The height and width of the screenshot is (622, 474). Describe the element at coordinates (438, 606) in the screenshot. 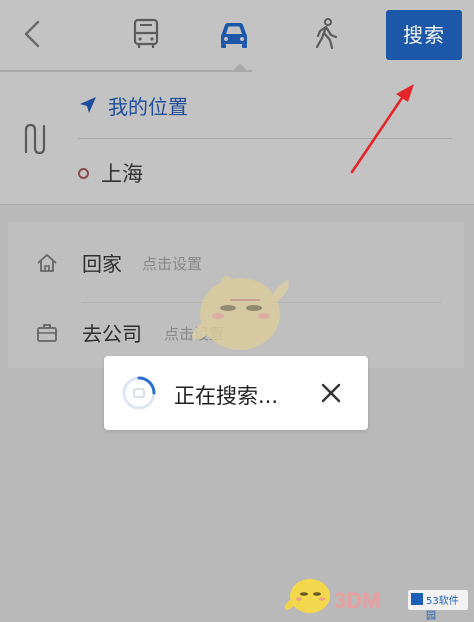

I see `watermark-site-badge: 53软件园` at that location.